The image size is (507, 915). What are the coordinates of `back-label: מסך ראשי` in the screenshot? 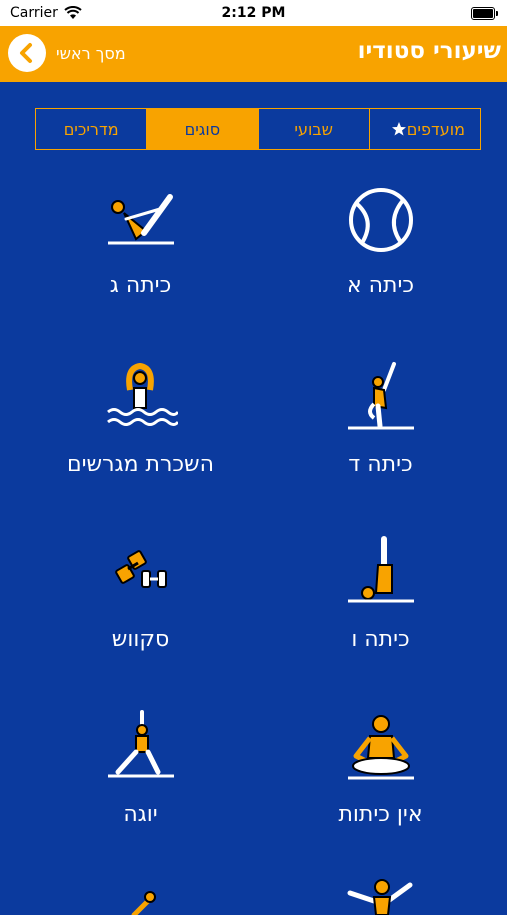 It's located at (91, 53).